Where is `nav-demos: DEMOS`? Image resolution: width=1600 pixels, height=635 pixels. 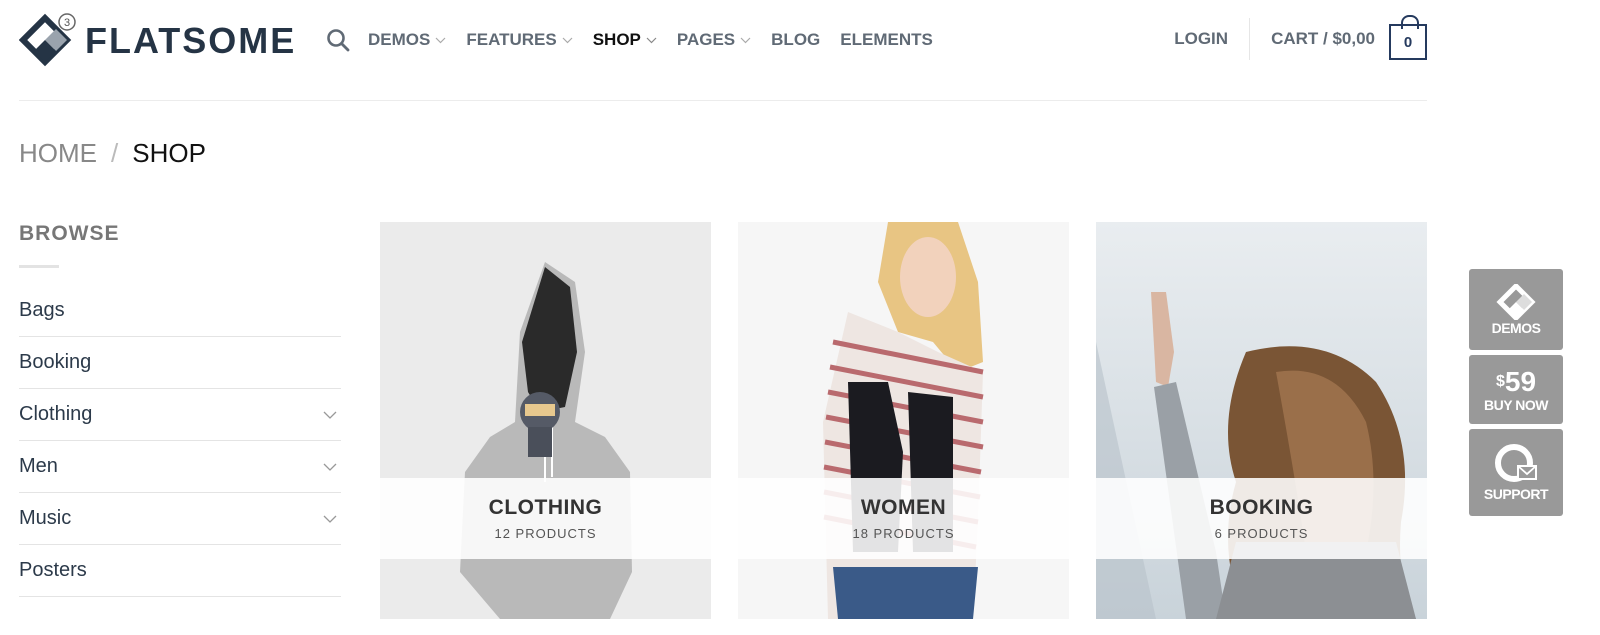
nav-demos: DEMOS is located at coordinates (407, 40).